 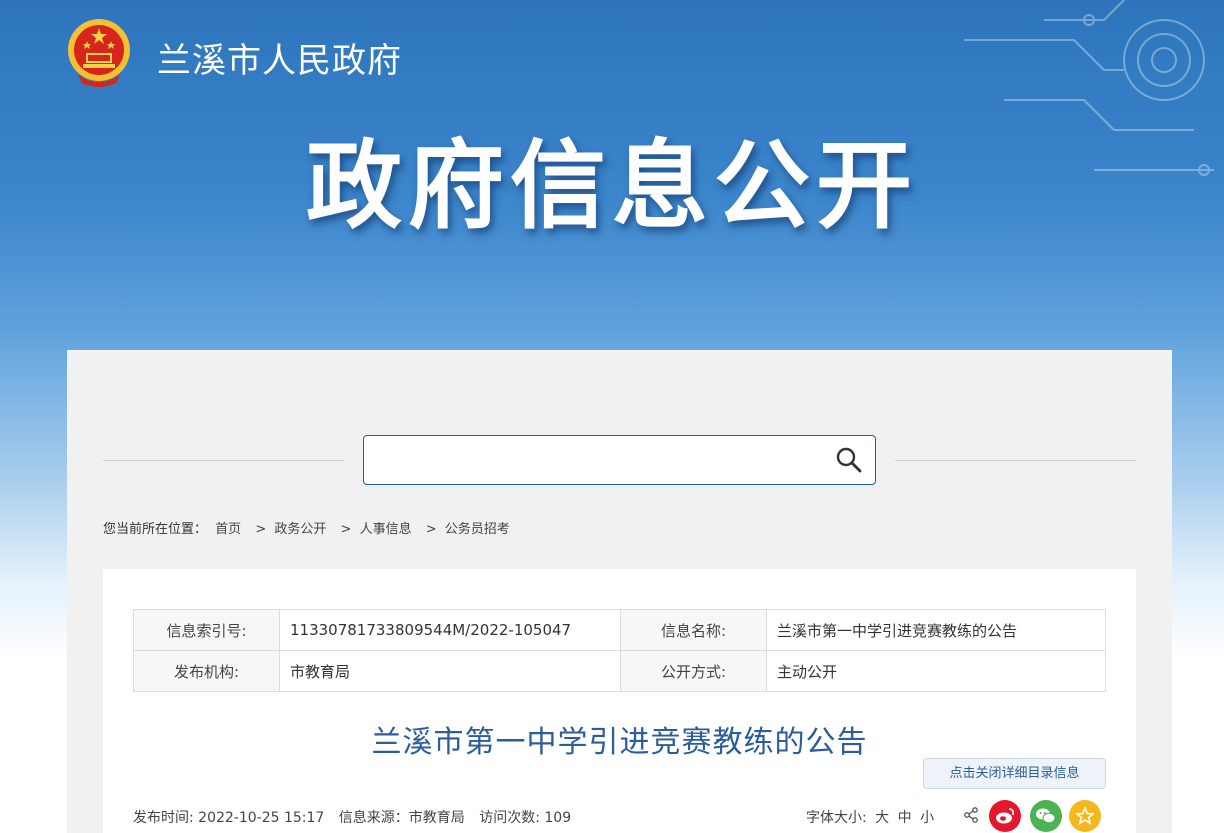 What do you see at coordinates (905, 818) in the screenshot?
I see `font-size-medium: 中` at bounding box center [905, 818].